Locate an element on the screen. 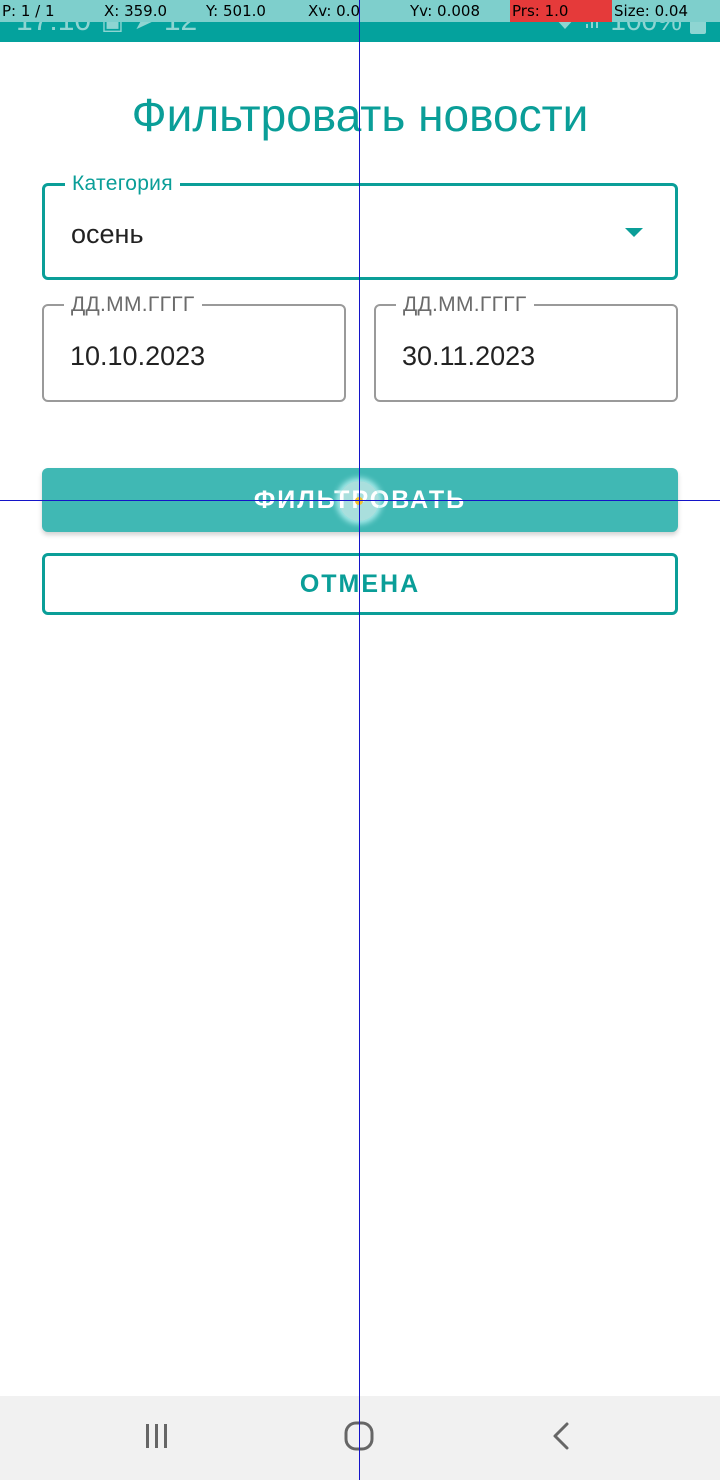  navigation-bar is located at coordinates (360, 1438).